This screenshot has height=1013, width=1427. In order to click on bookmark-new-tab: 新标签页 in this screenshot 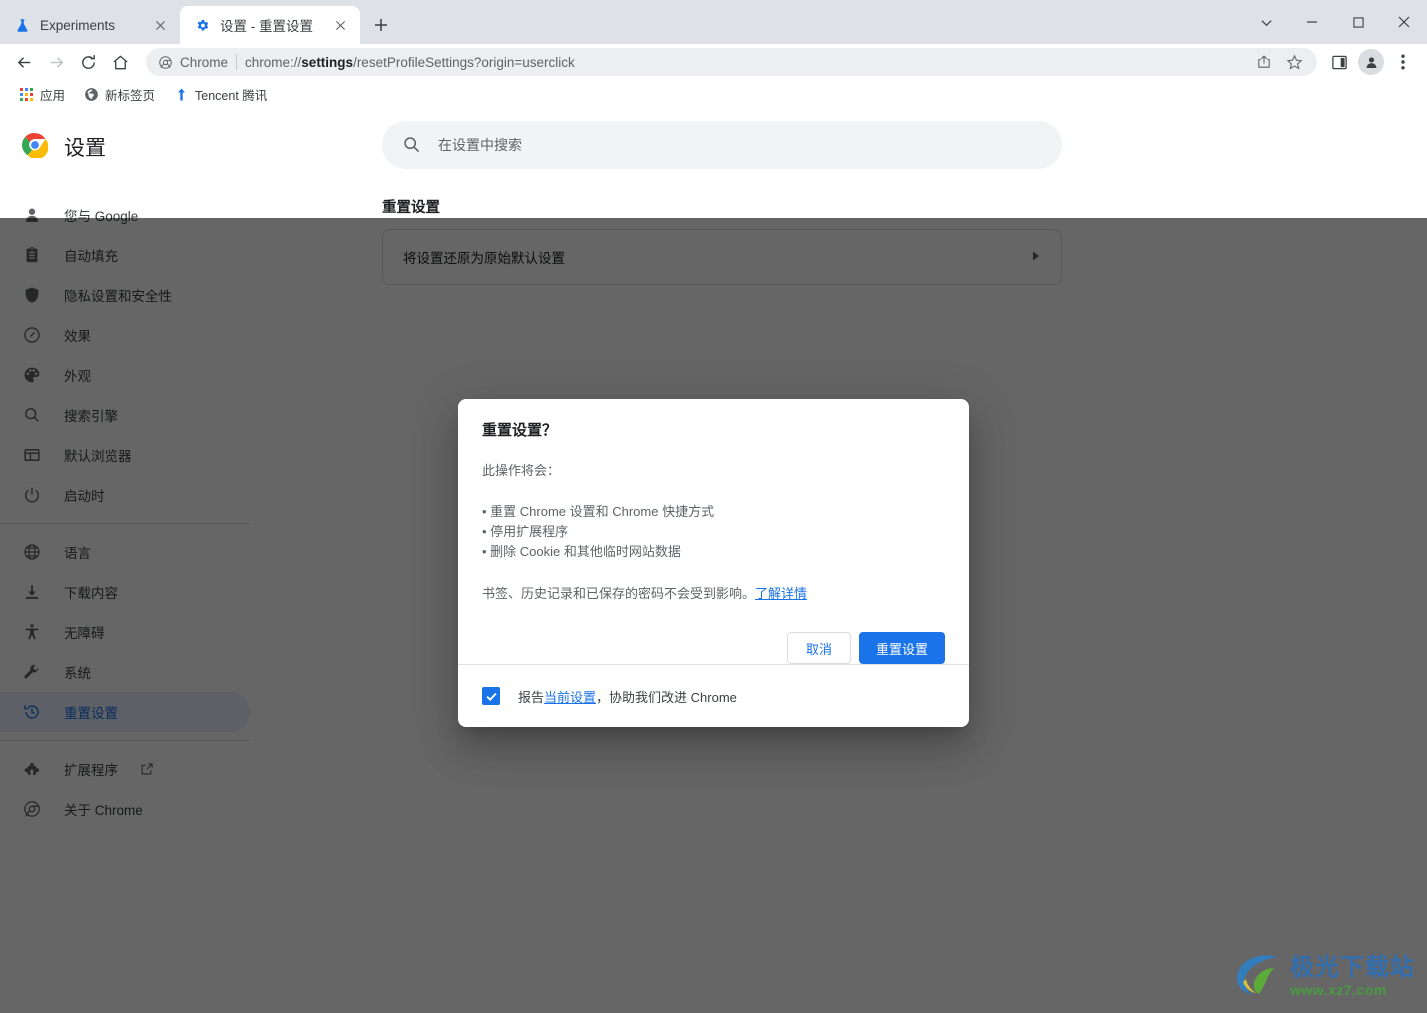, I will do `click(119, 94)`.